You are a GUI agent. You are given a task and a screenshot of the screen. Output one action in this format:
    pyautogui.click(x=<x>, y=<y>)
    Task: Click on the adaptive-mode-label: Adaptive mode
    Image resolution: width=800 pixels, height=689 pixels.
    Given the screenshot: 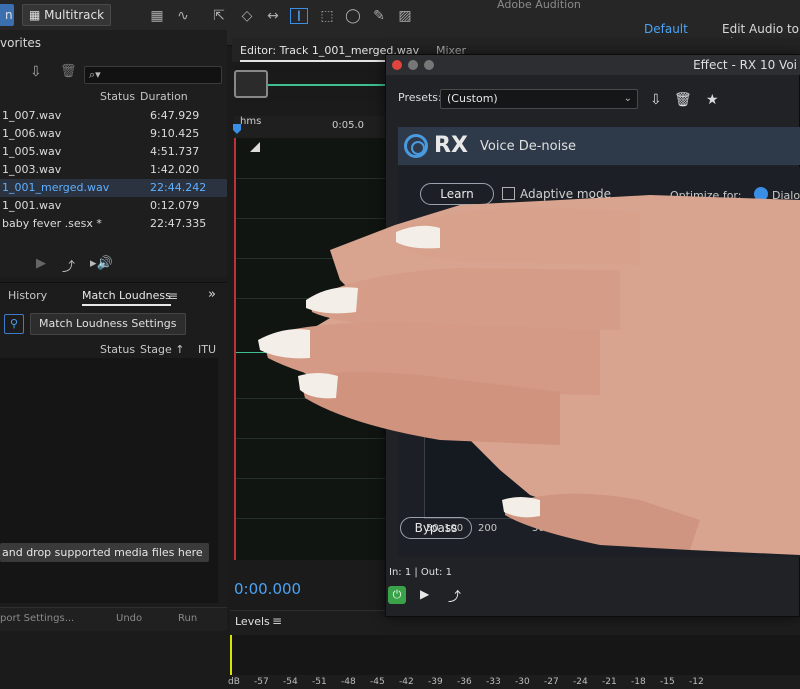 What is the action you would take?
    pyautogui.click(x=565, y=194)
    